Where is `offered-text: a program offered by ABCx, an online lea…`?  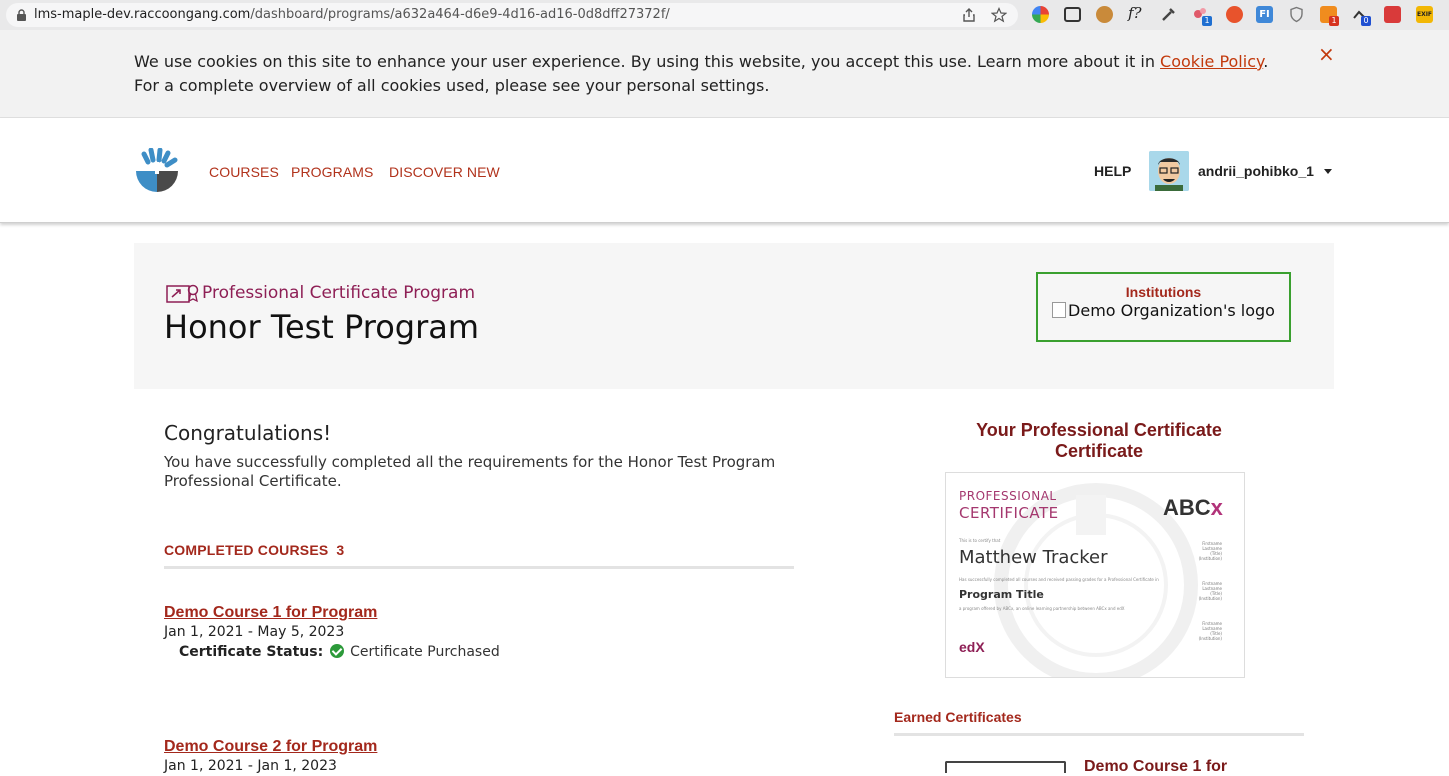
offered-text: a program offered by ABCx, an online lea… is located at coordinates (1042, 608).